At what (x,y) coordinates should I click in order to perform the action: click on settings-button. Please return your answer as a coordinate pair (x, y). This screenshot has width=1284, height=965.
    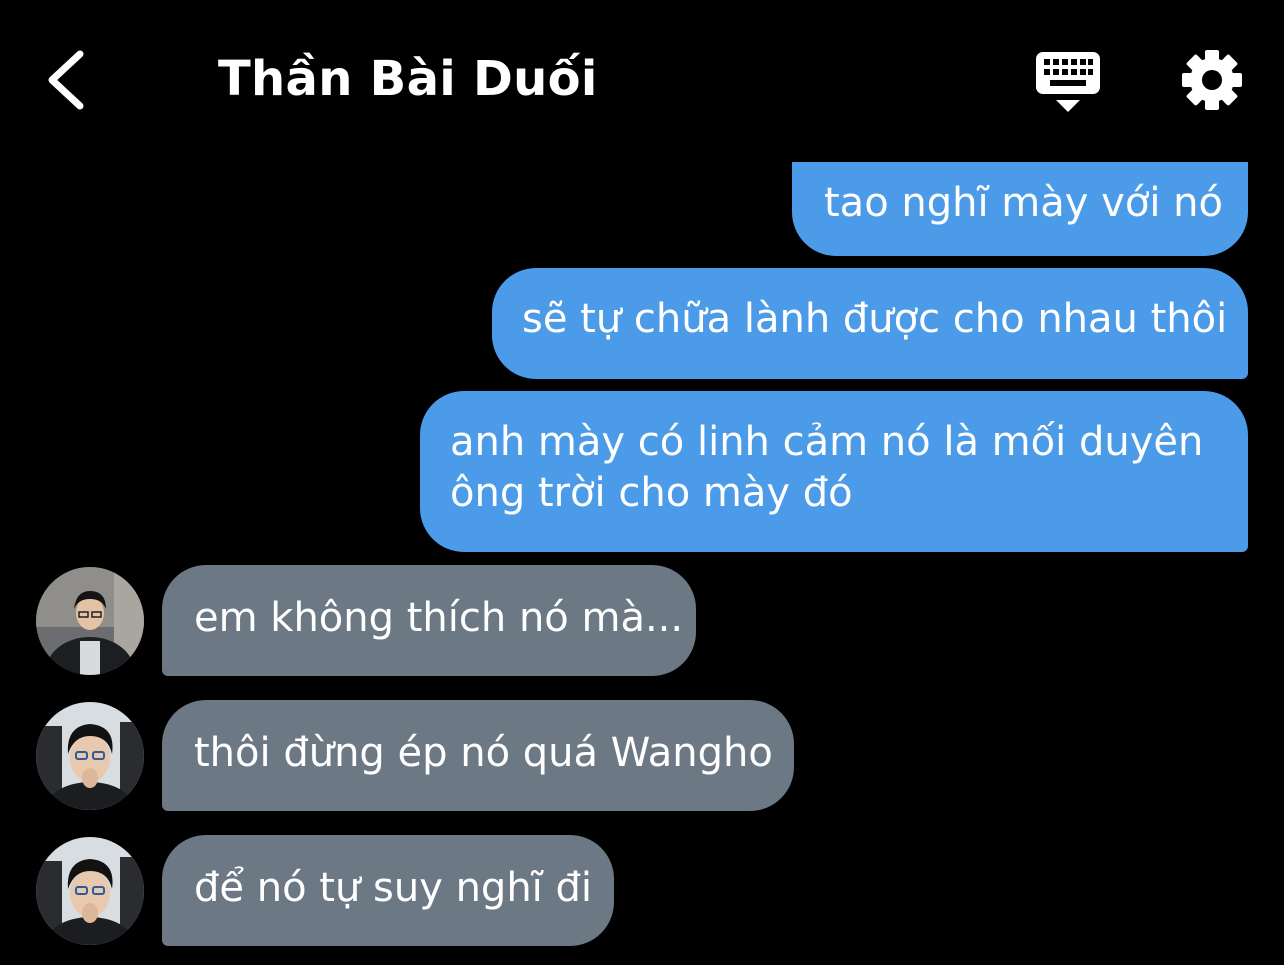
    Looking at the image, I should click on (1212, 80).